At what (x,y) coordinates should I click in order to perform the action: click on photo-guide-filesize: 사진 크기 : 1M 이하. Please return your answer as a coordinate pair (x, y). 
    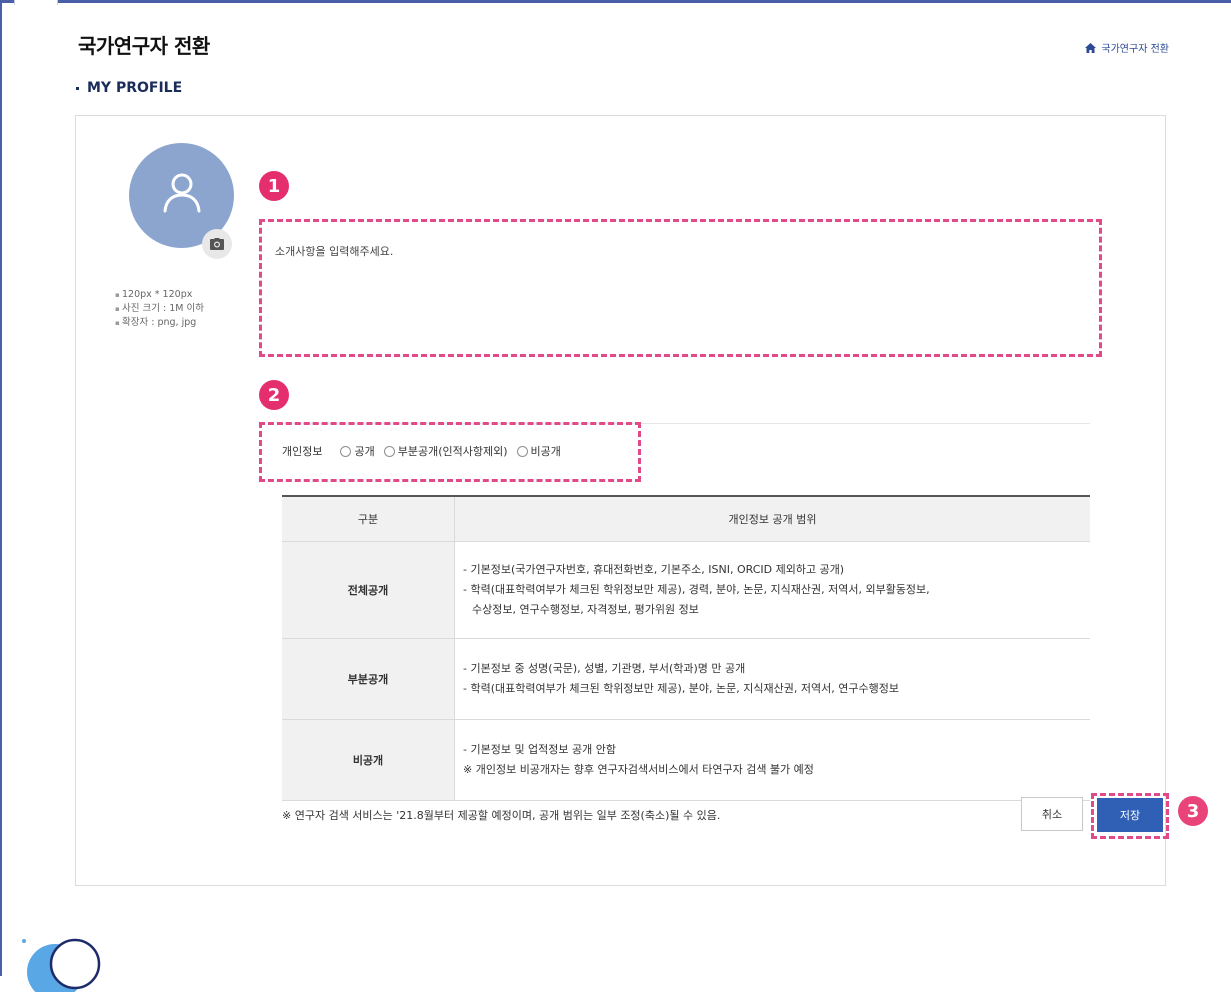
    Looking at the image, I should click on (159, 309).